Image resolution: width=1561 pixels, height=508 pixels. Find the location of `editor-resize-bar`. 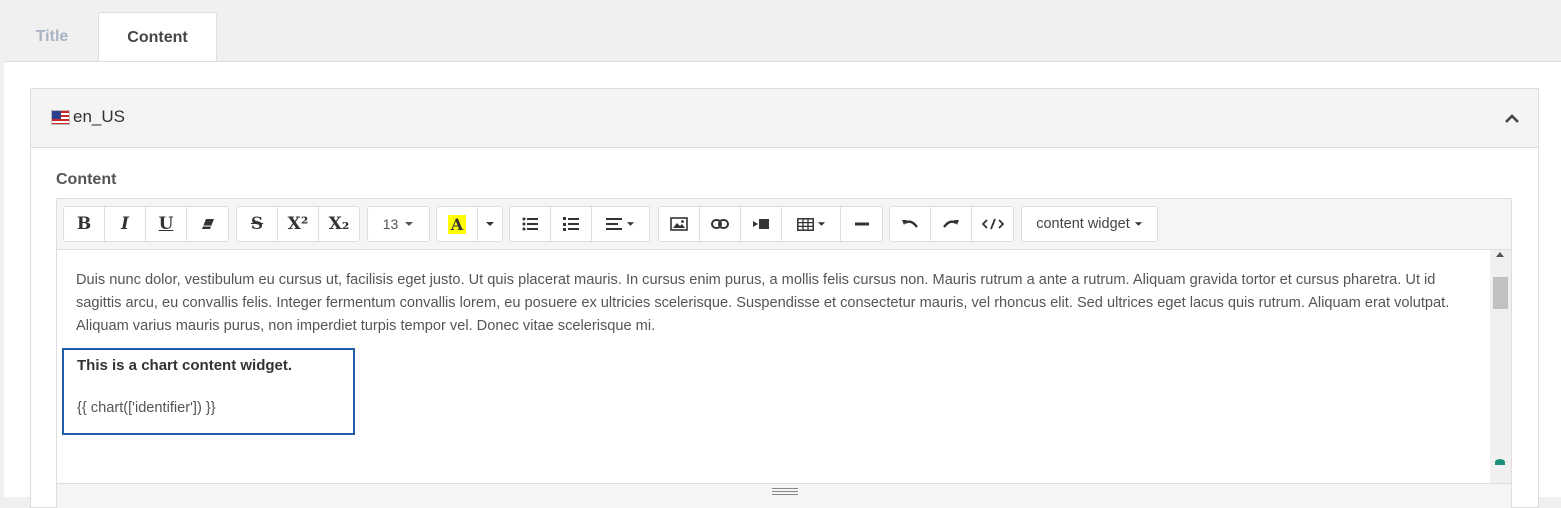

editor-resize-bar is located at coordinates (784, 495).